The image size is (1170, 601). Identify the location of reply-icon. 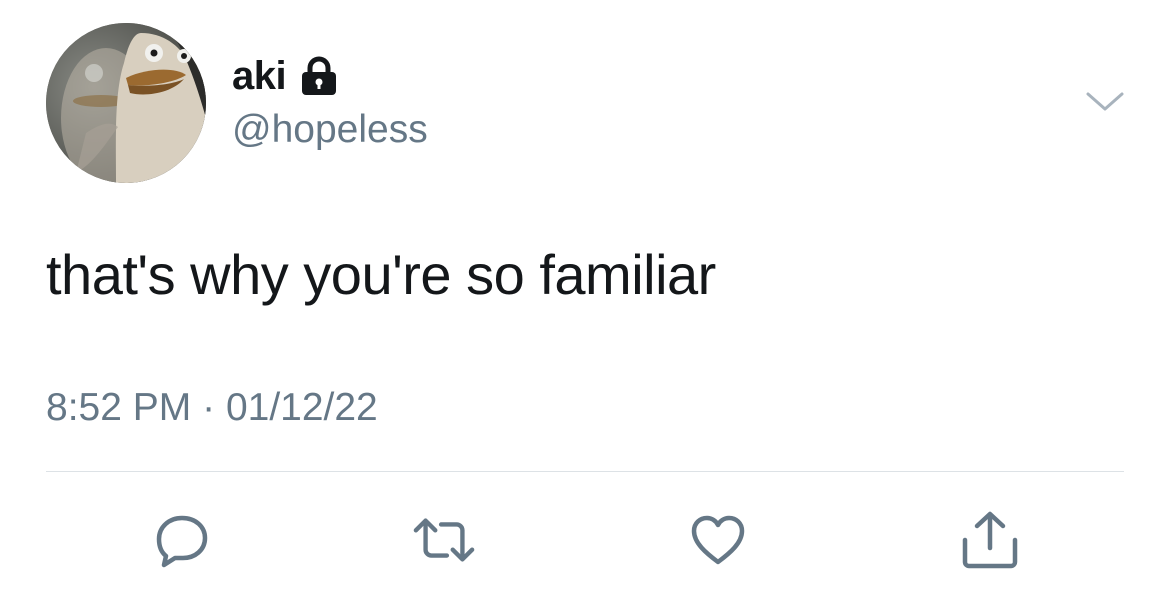
(182, 541).